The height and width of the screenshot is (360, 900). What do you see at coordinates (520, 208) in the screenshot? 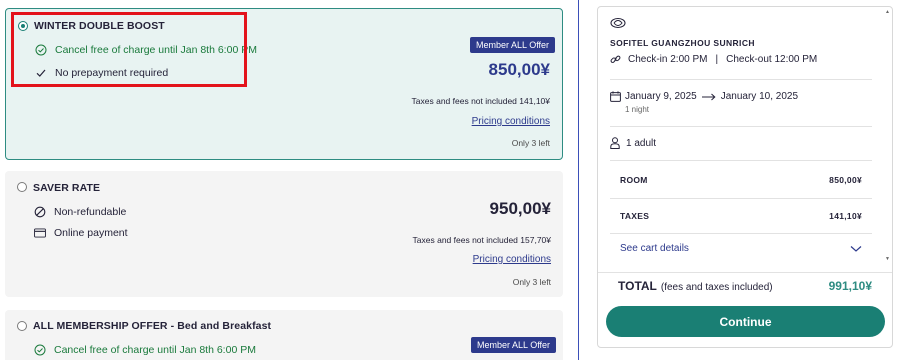
I see `rate-price: 950,00¥` at bounding box center [520, 208].